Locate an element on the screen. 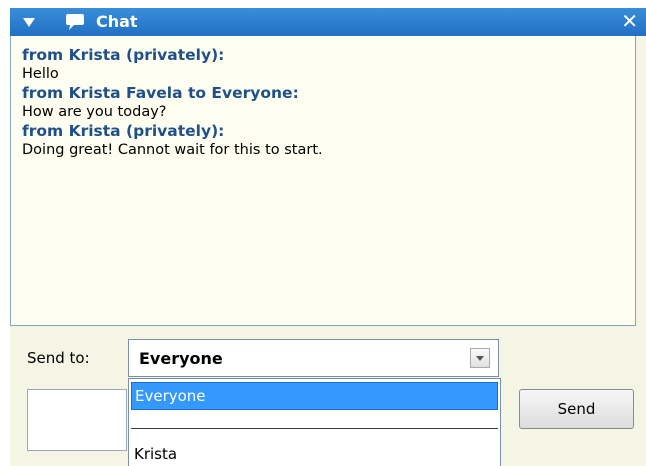 This screenshot has height=466, width=646. recipient-option-krista: Krista is located at coordinates (314, 453).